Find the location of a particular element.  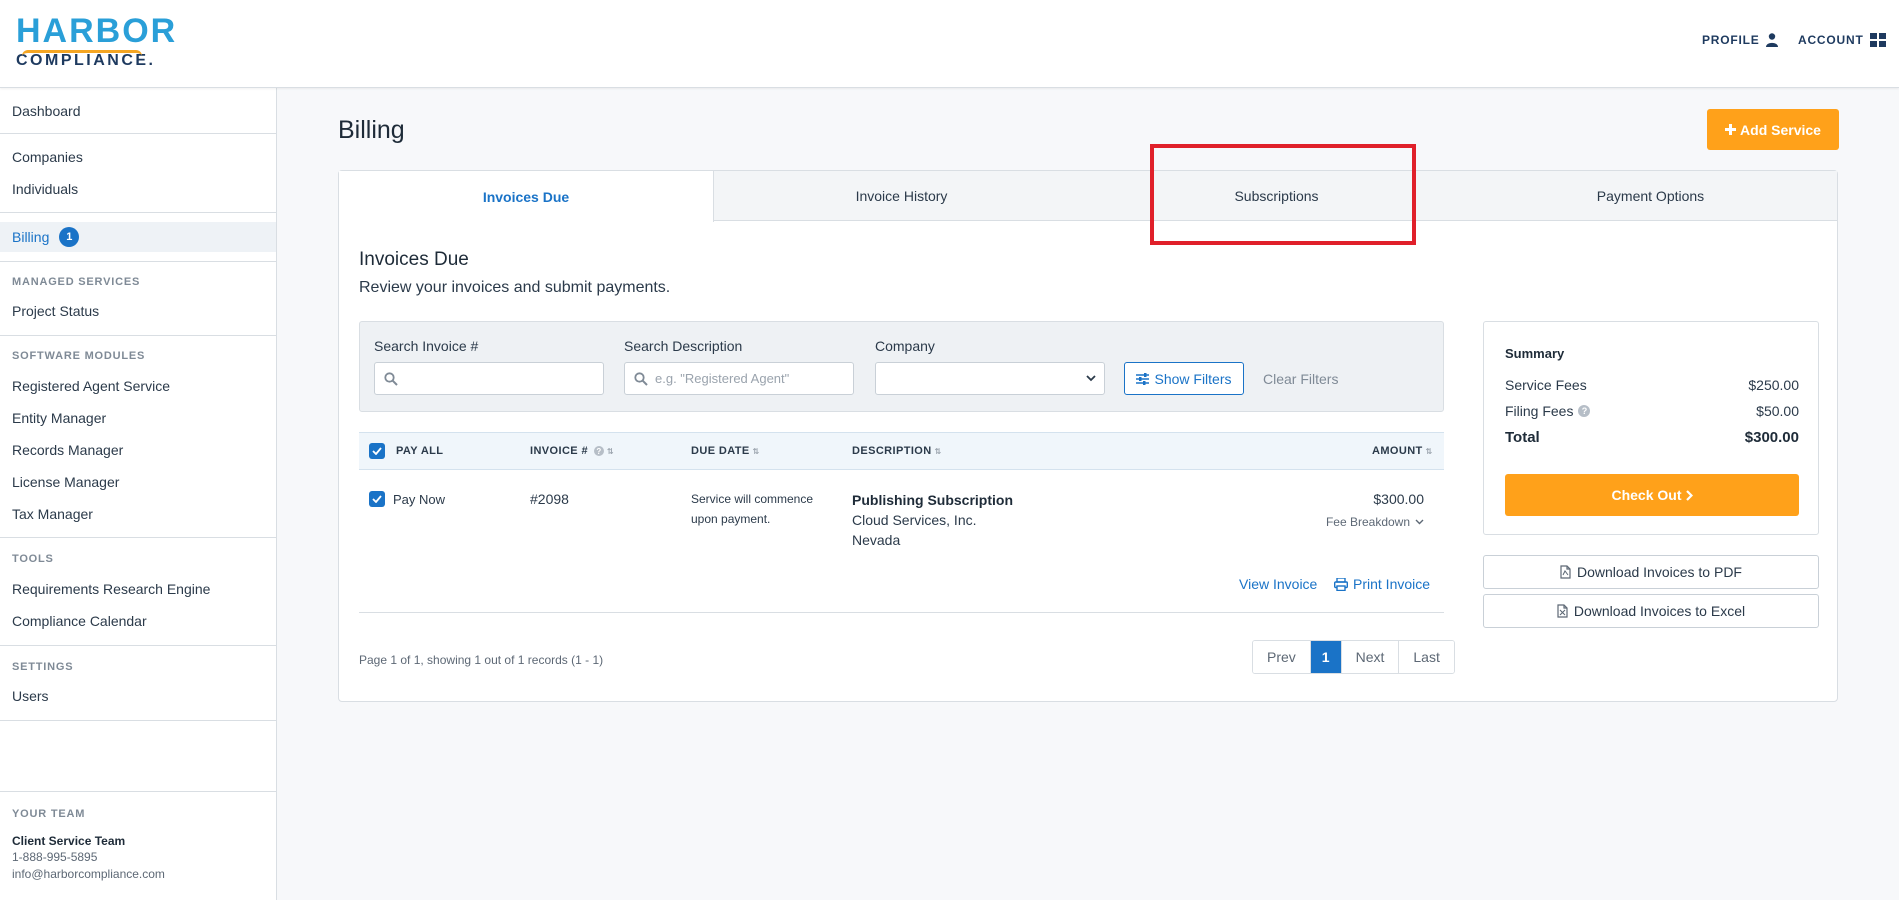

pay-now-checkbox is located at coordinates (377, 499).